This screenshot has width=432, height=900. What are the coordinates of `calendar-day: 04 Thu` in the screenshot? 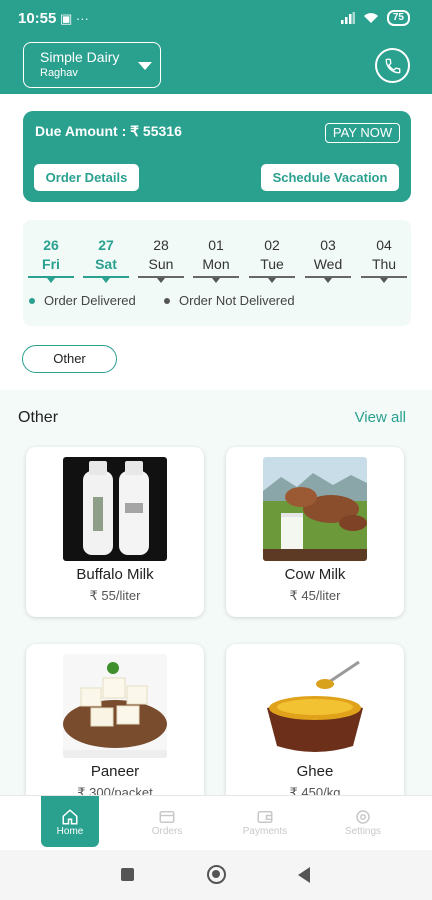 It's located at (384, 259).